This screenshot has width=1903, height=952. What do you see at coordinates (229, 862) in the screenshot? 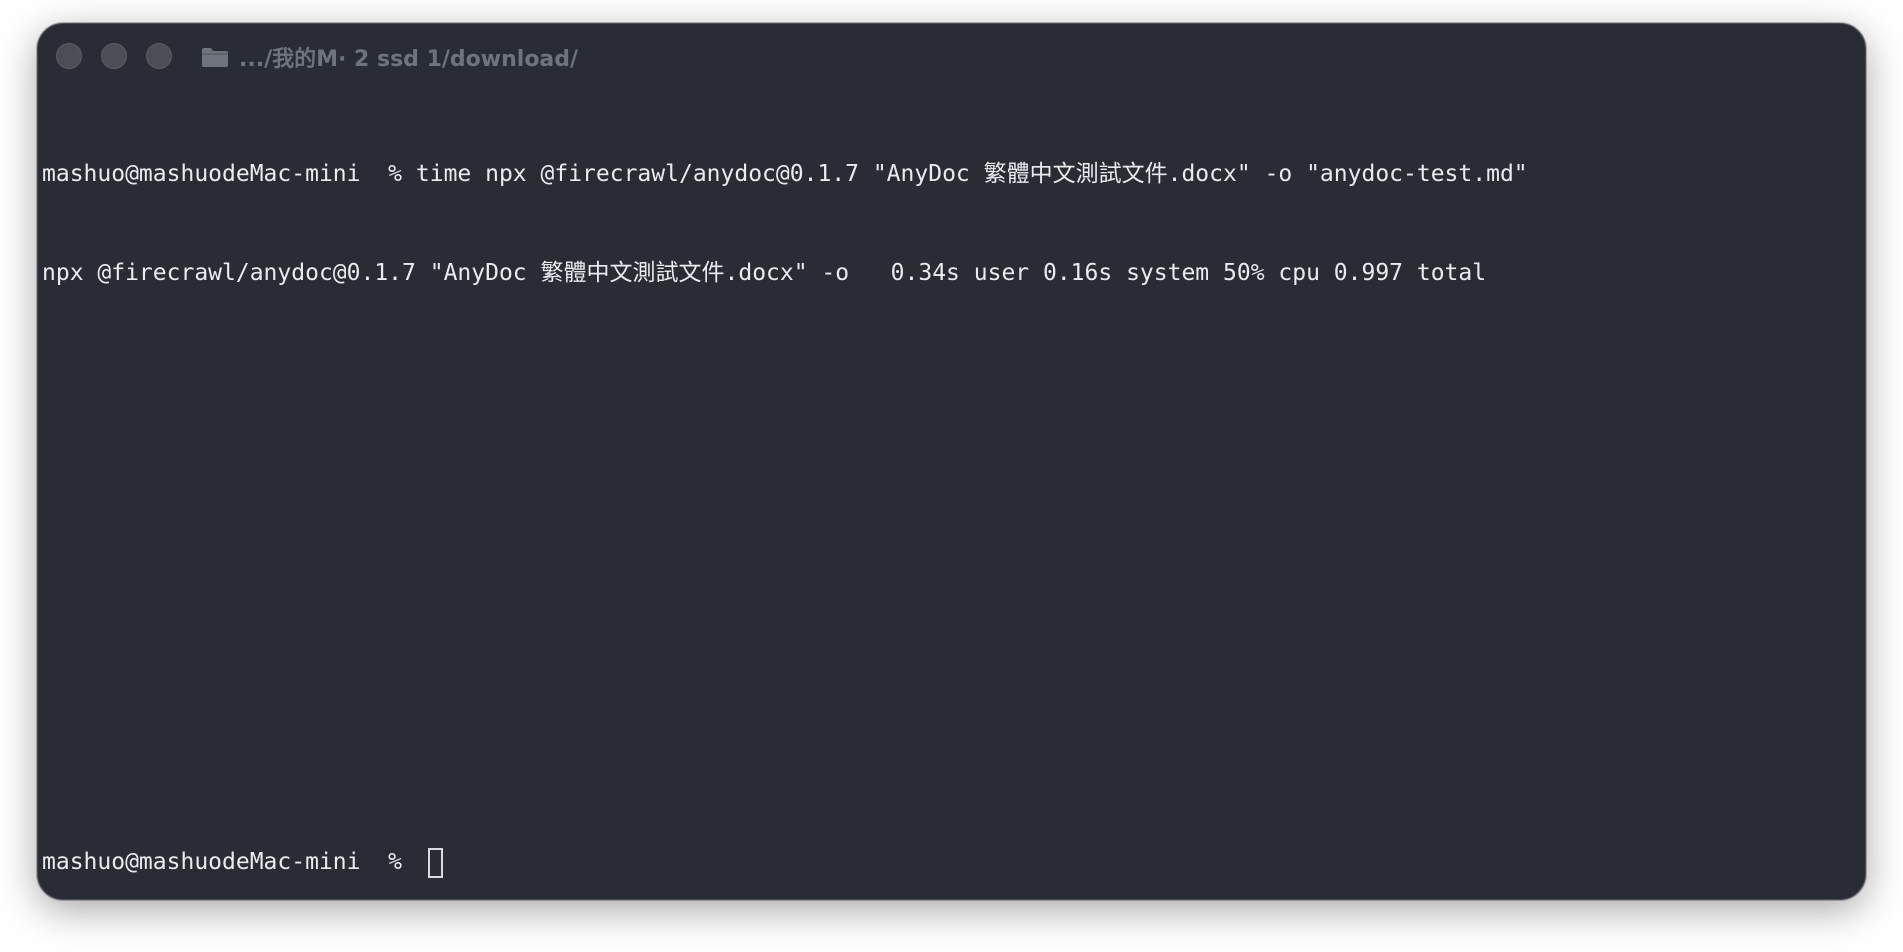
I see `terminal-prompt: mashuo@mashuodeMac-mini %` at bounding box center [229, 862].